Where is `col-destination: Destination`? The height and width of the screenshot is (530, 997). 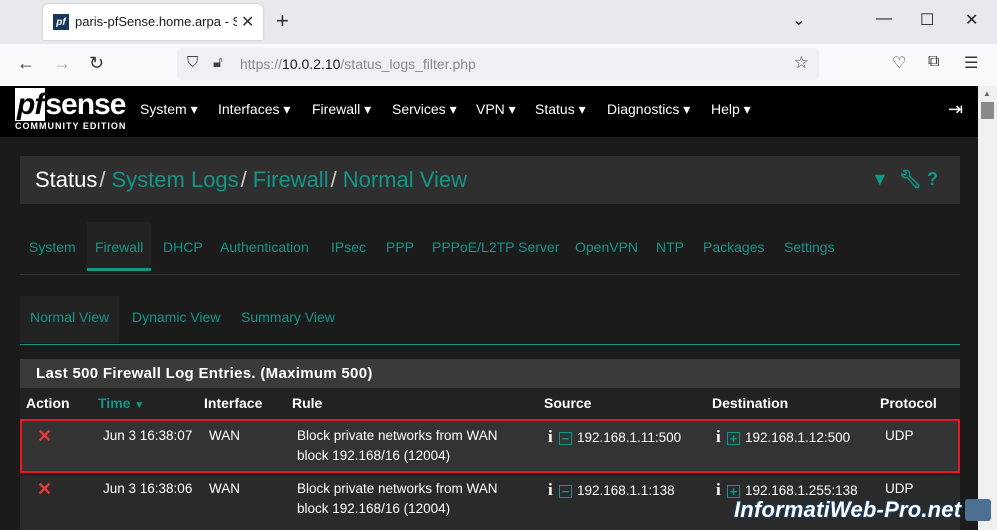
col-destination: Destination is located at coordinates (750, 403).